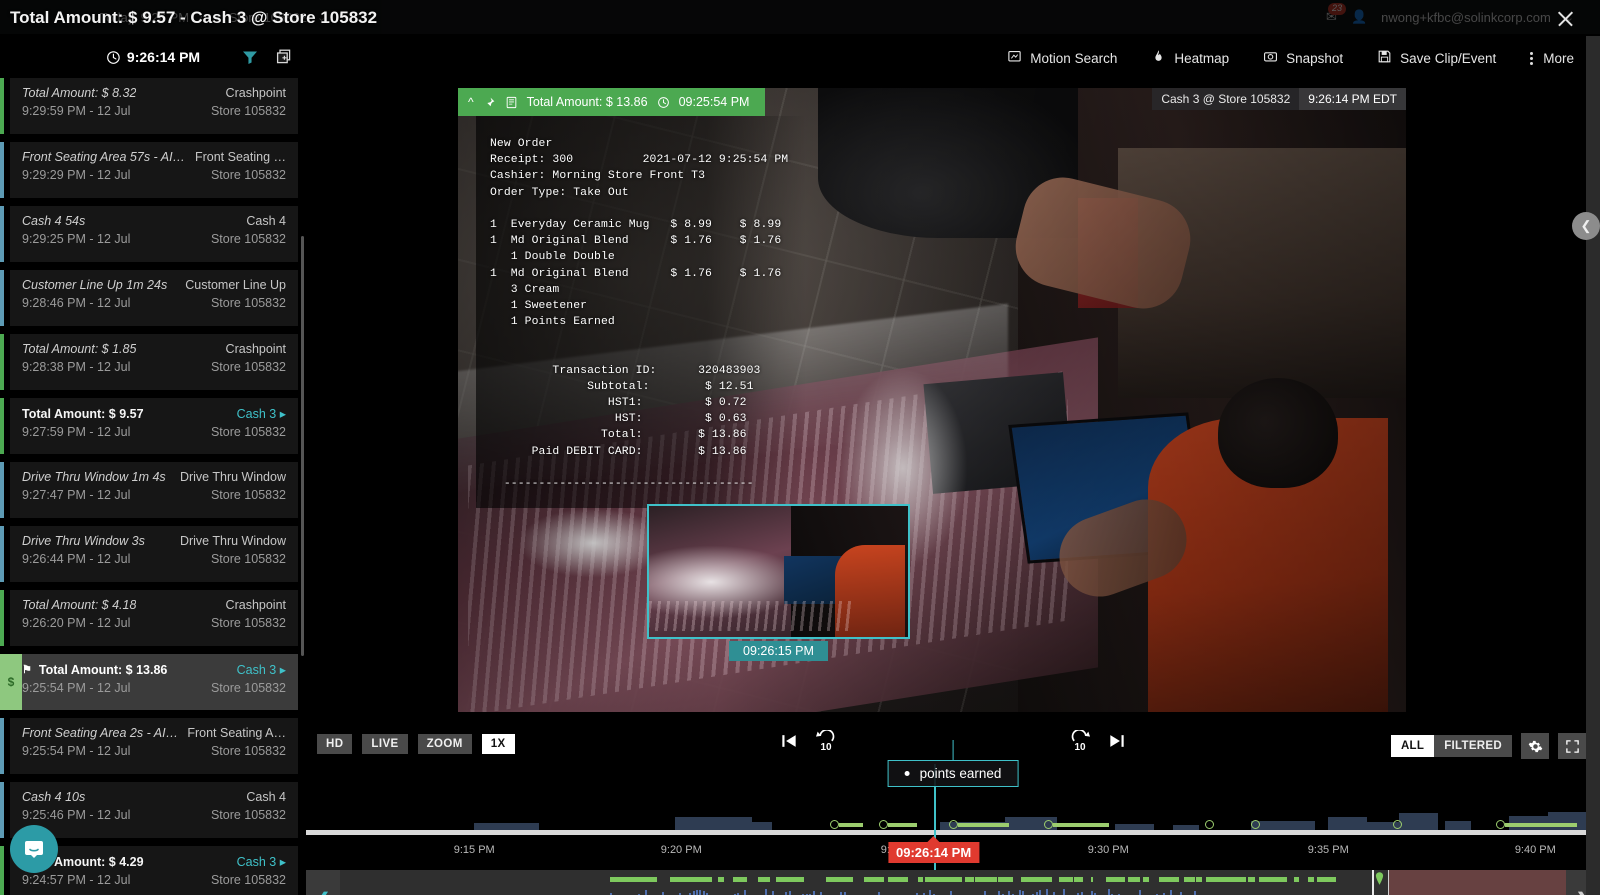 The image size is (1600, 895). I want to click on fullscreen-button, so click(1572, 746).